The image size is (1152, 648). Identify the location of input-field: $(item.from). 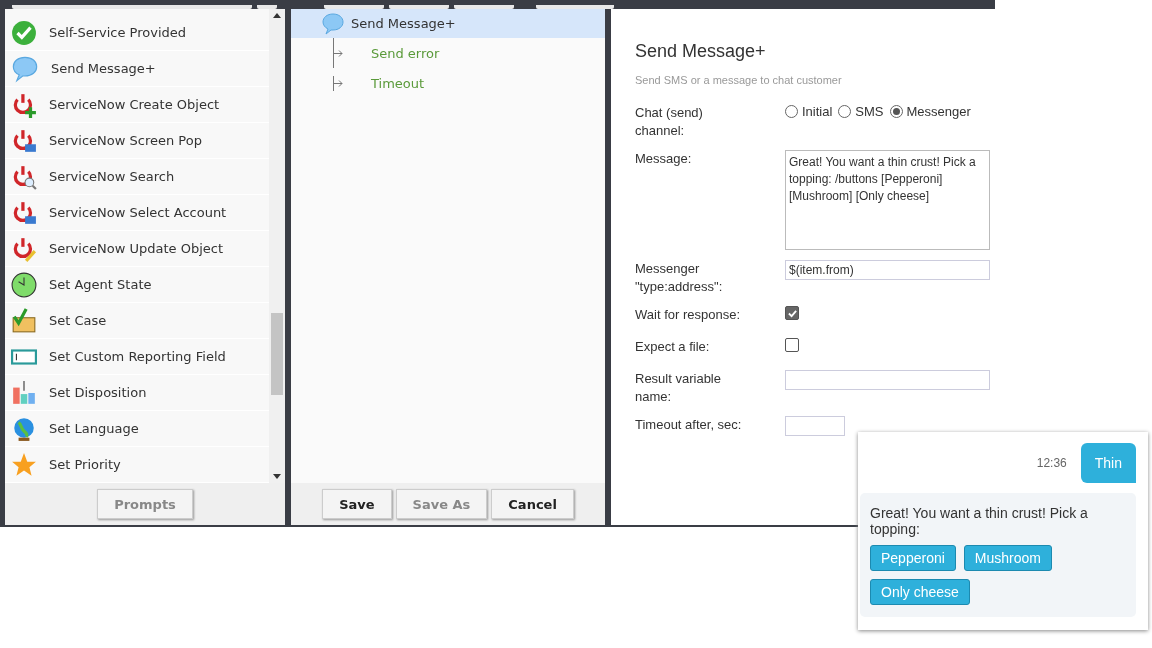
(887, 270).